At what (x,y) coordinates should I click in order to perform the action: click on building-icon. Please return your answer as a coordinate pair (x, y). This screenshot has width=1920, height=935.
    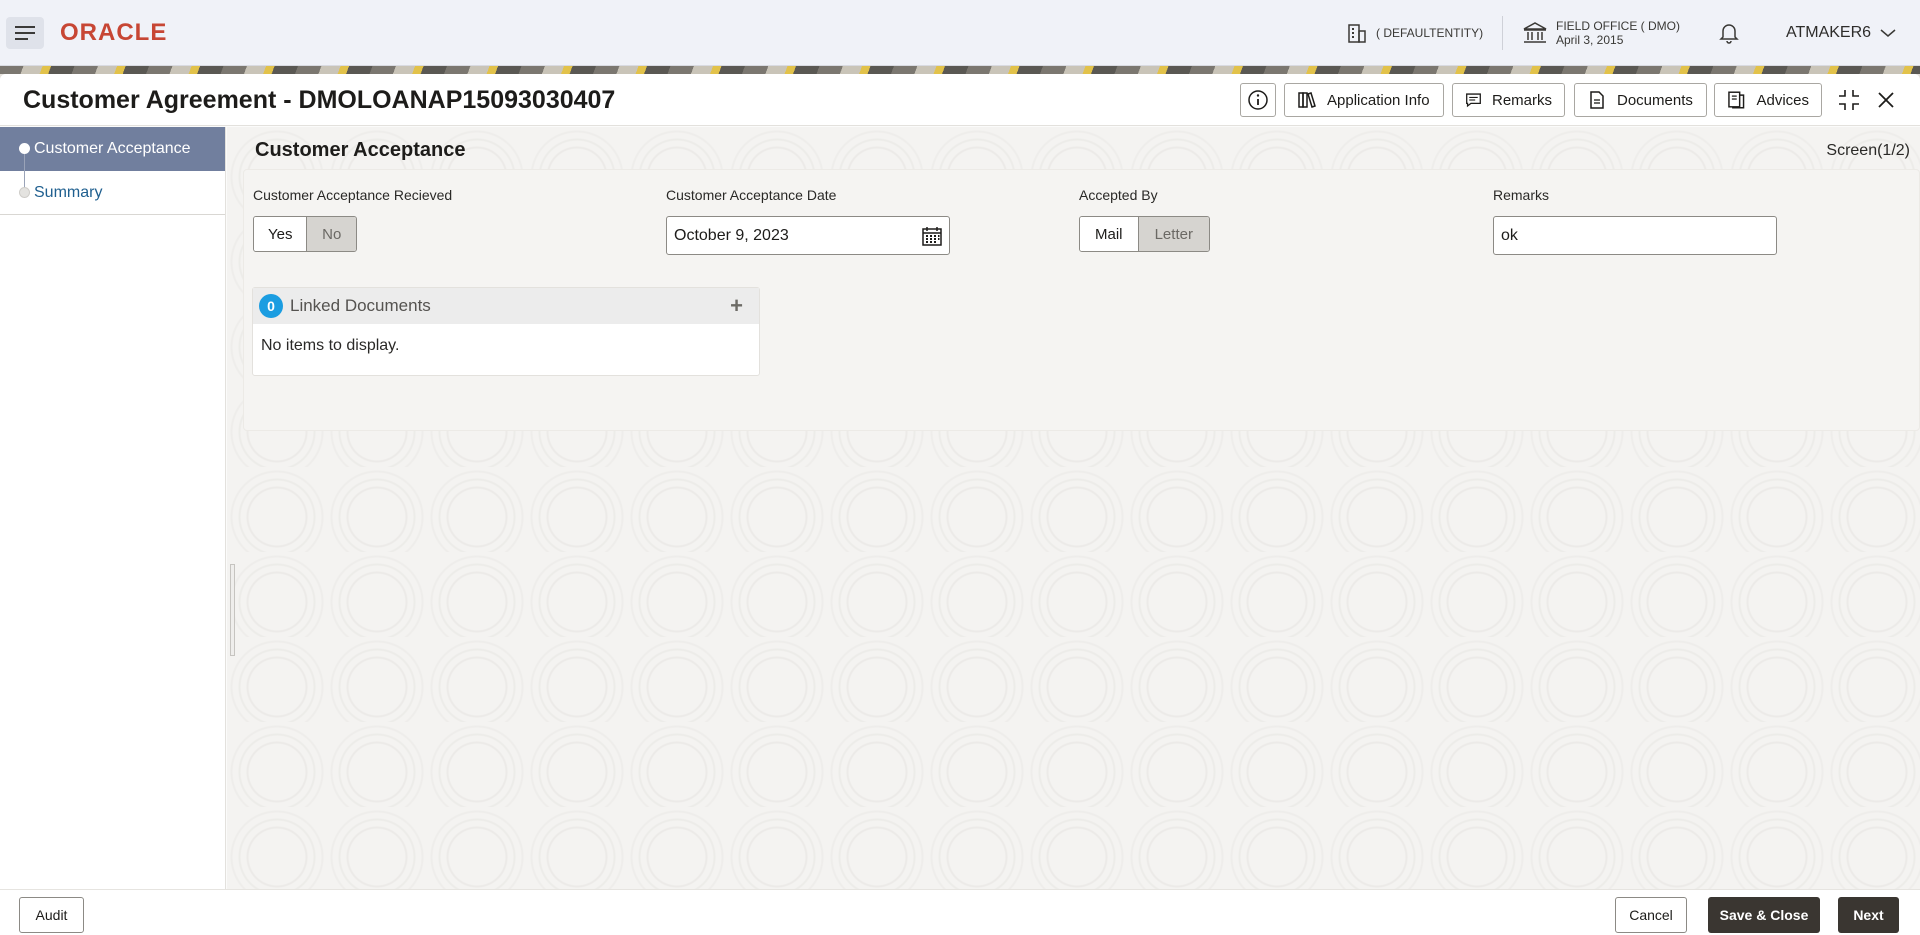
    Looking at the image, I should click on (1357, 33).